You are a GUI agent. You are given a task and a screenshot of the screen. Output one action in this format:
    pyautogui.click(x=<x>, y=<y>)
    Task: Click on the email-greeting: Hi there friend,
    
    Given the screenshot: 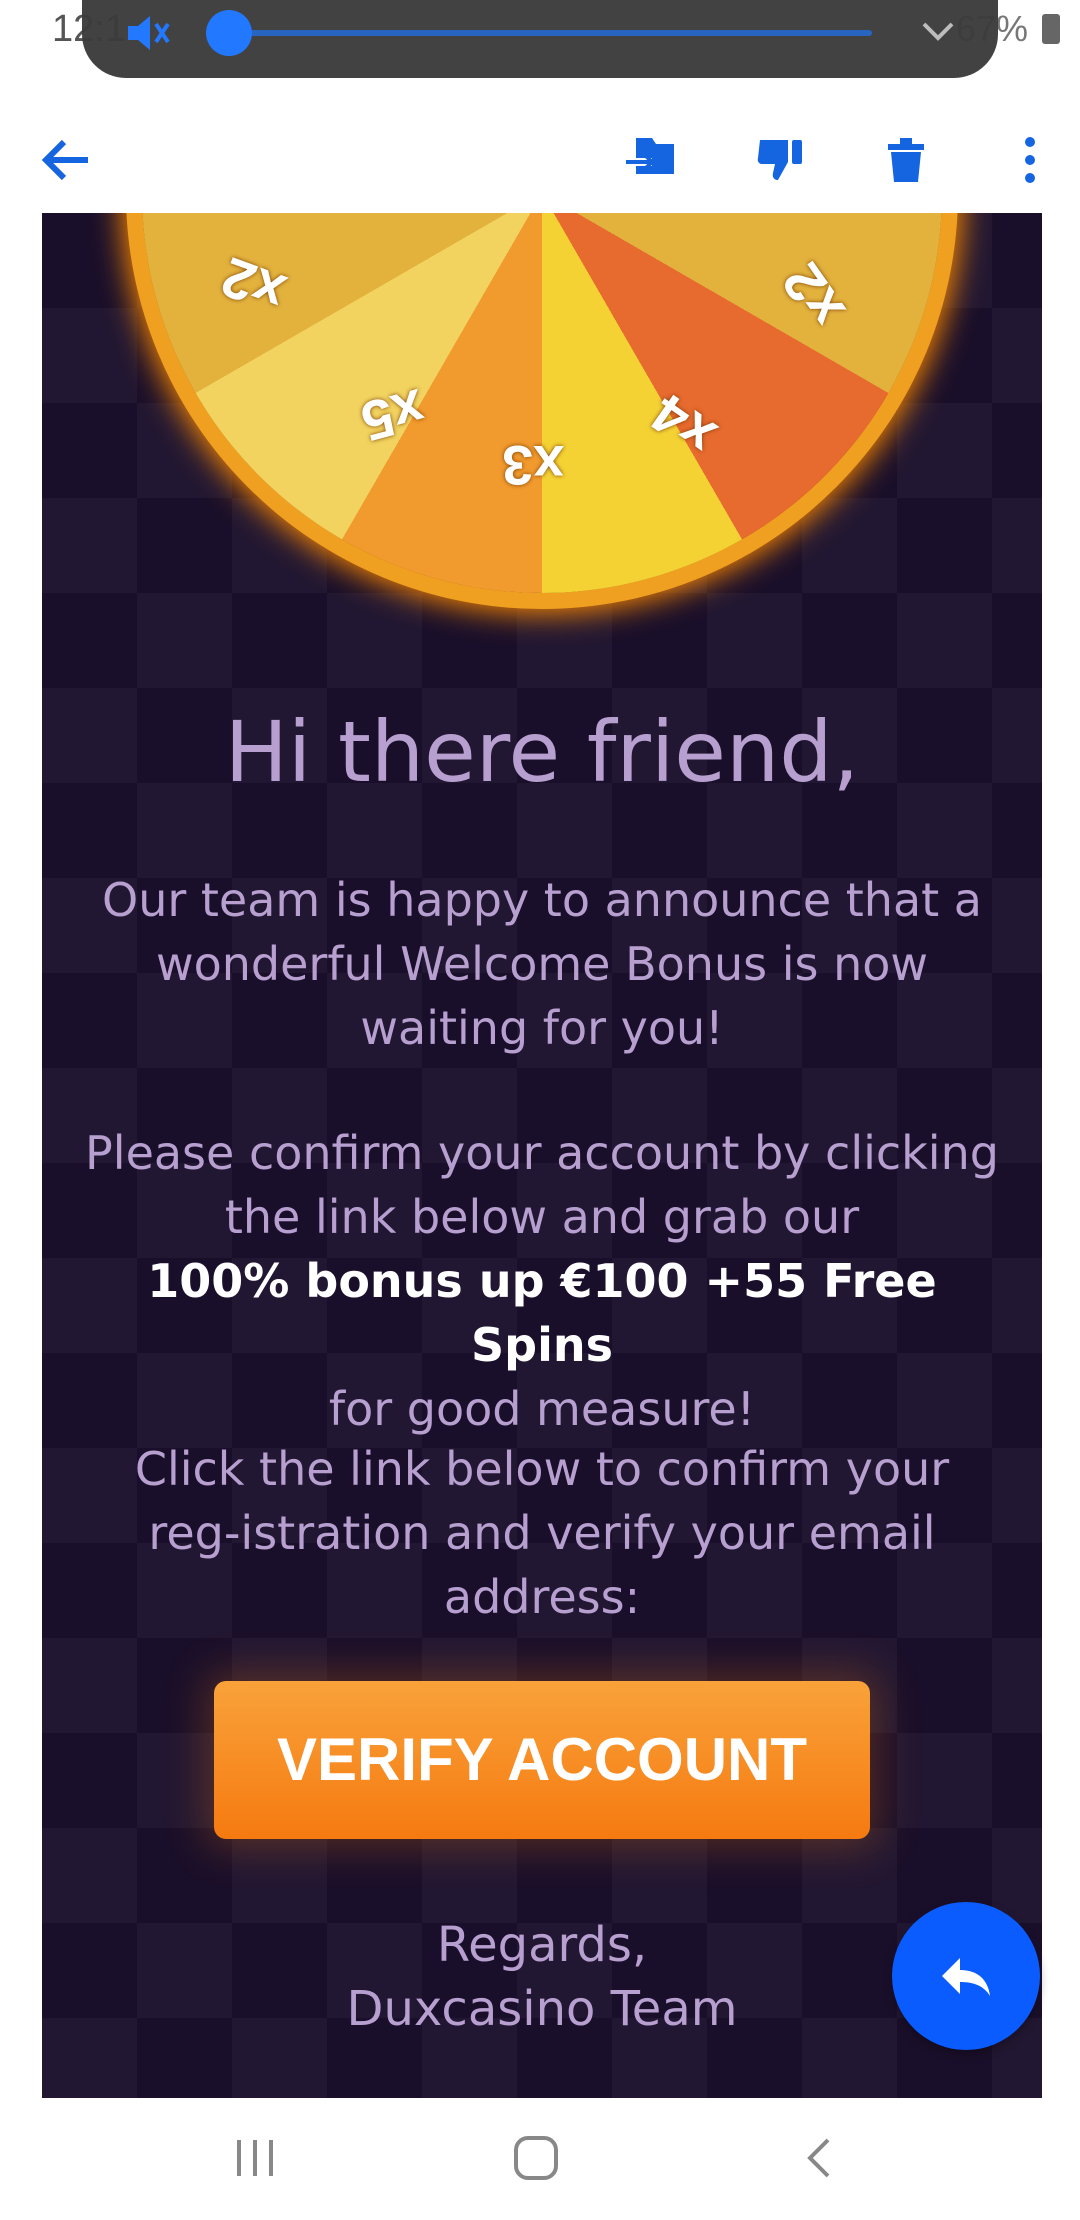 What is the action you would take?
    pyautogui.click(x=542, y=752)
    